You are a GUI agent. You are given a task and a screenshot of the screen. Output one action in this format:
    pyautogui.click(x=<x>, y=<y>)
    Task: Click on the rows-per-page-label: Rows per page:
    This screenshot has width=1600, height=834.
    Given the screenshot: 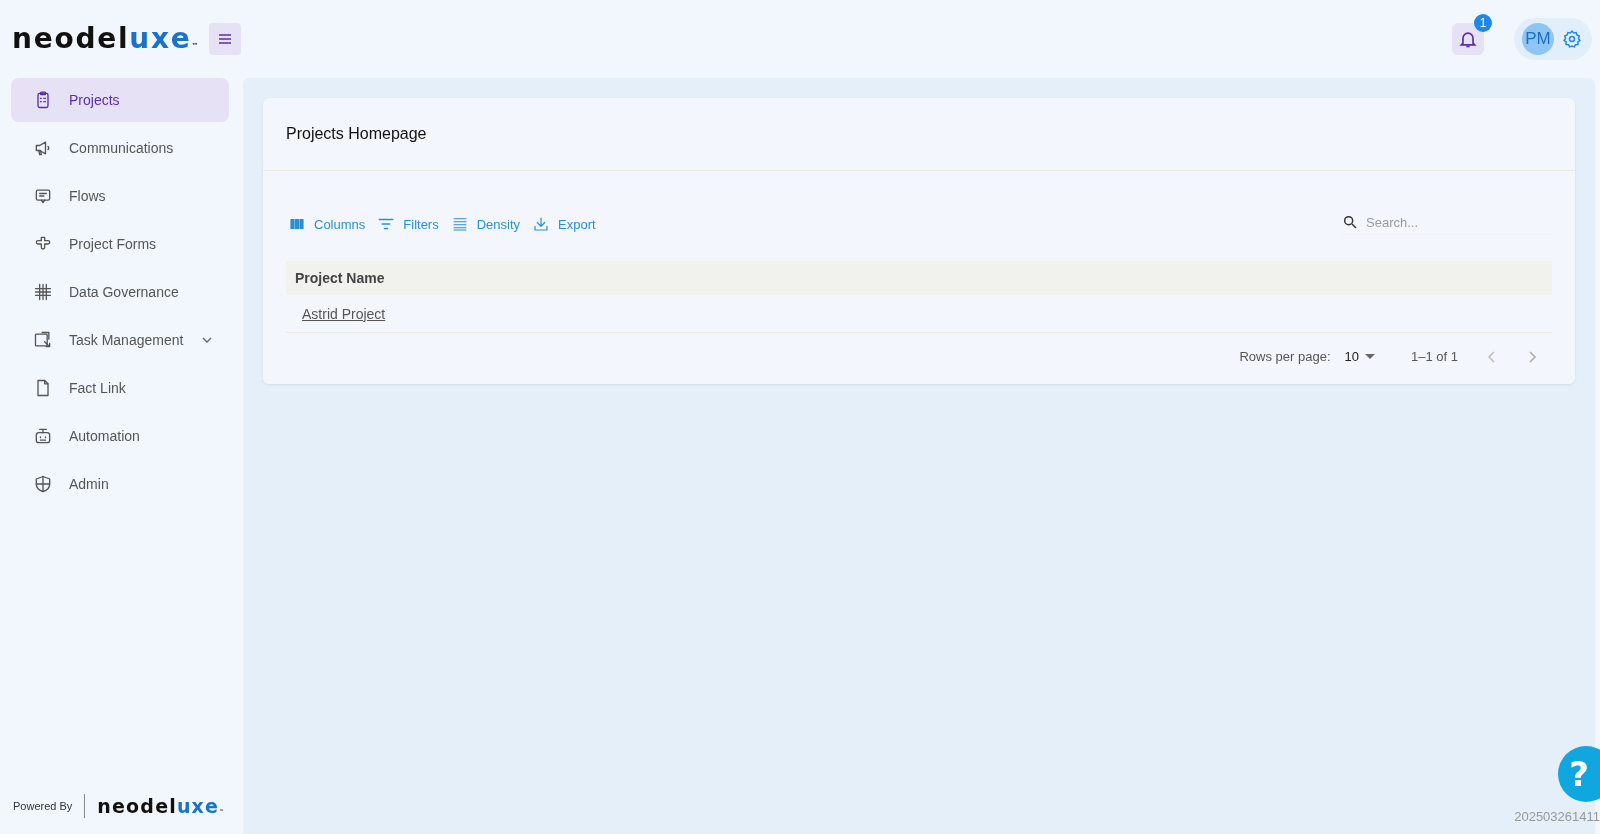 What is the action you would take?
    pyautogui.click(x=1285, y=356)
    